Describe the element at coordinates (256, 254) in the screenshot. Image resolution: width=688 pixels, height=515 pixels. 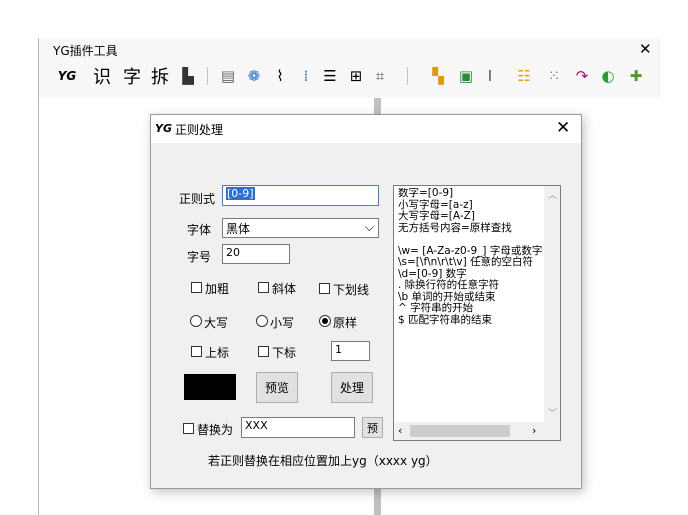
I see `size-input: 20` at that location.